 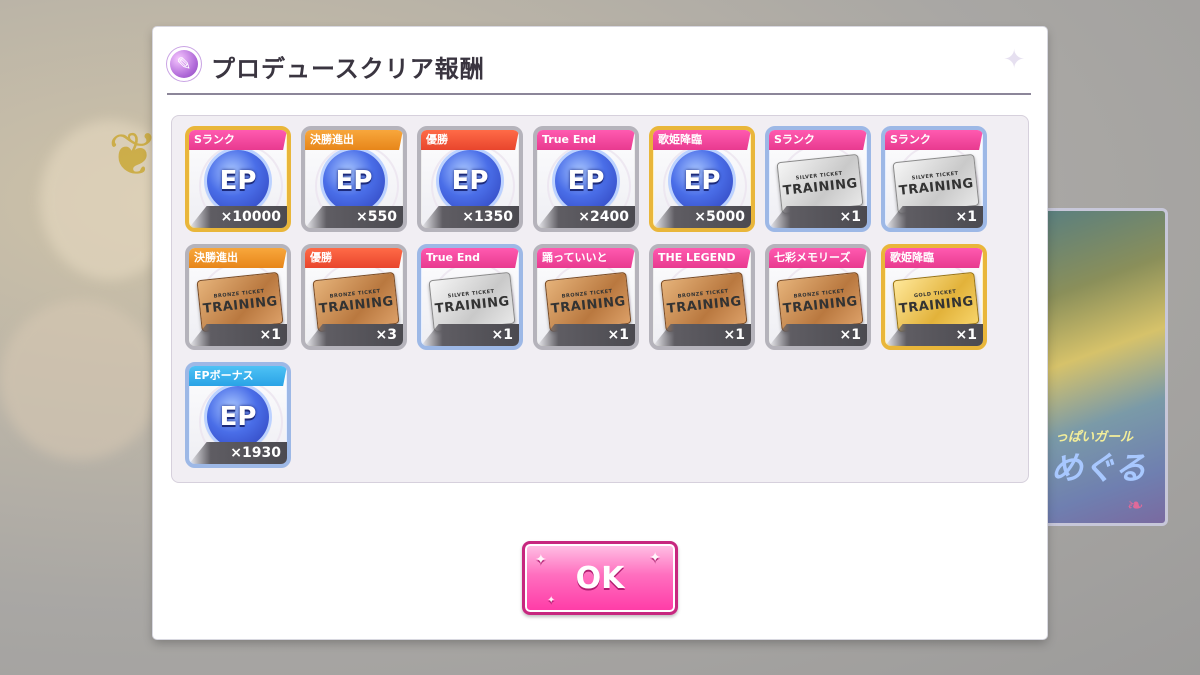 I want to click on reward-quantity: ×550, so click(x=354, y=217).